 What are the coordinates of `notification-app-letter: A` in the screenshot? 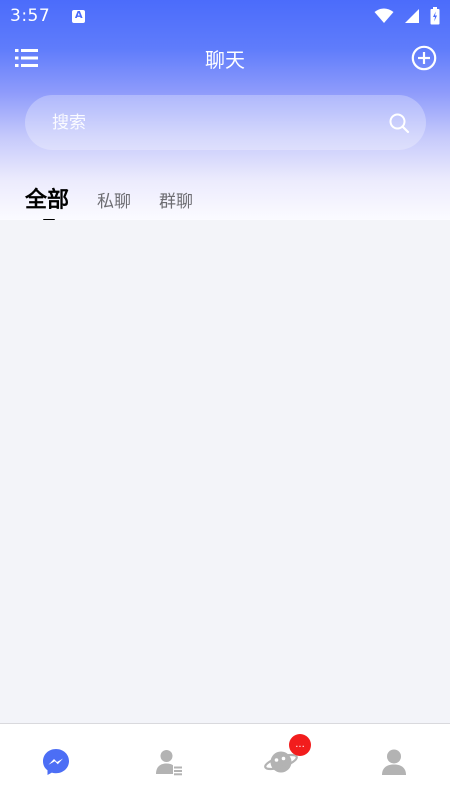 It's located at (78, 15).